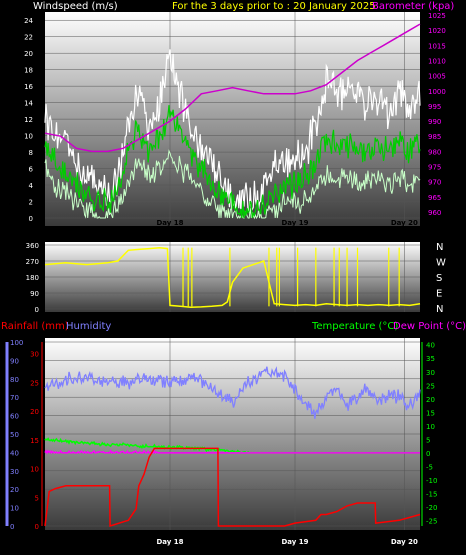 The width and height of the screenshot is (466, 555). What do you see at coordinates (28, 104) in the screenshot?
I see `wind-y-tick-label: 14` at bounding box center [28, 104].